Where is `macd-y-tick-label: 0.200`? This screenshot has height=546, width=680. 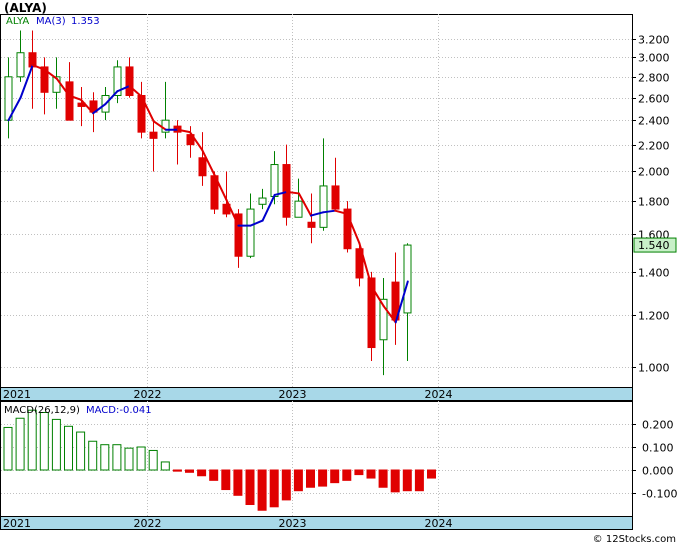
macd-y-tick-label: 0.200 is located at coordinates (658, 425).